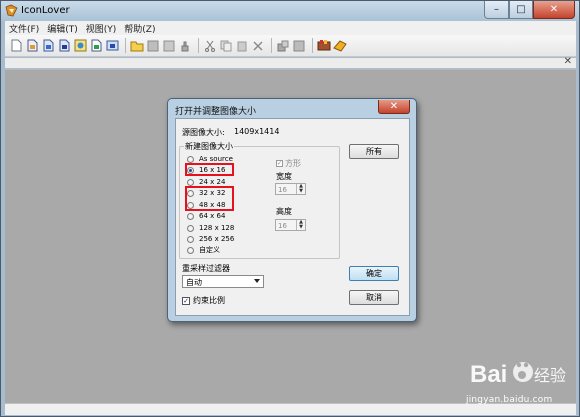 The width and height of the screenshot is (580, 417). I want to click on keep-ratio-checkbox: ✓ 约束比例, so click(203, 300).